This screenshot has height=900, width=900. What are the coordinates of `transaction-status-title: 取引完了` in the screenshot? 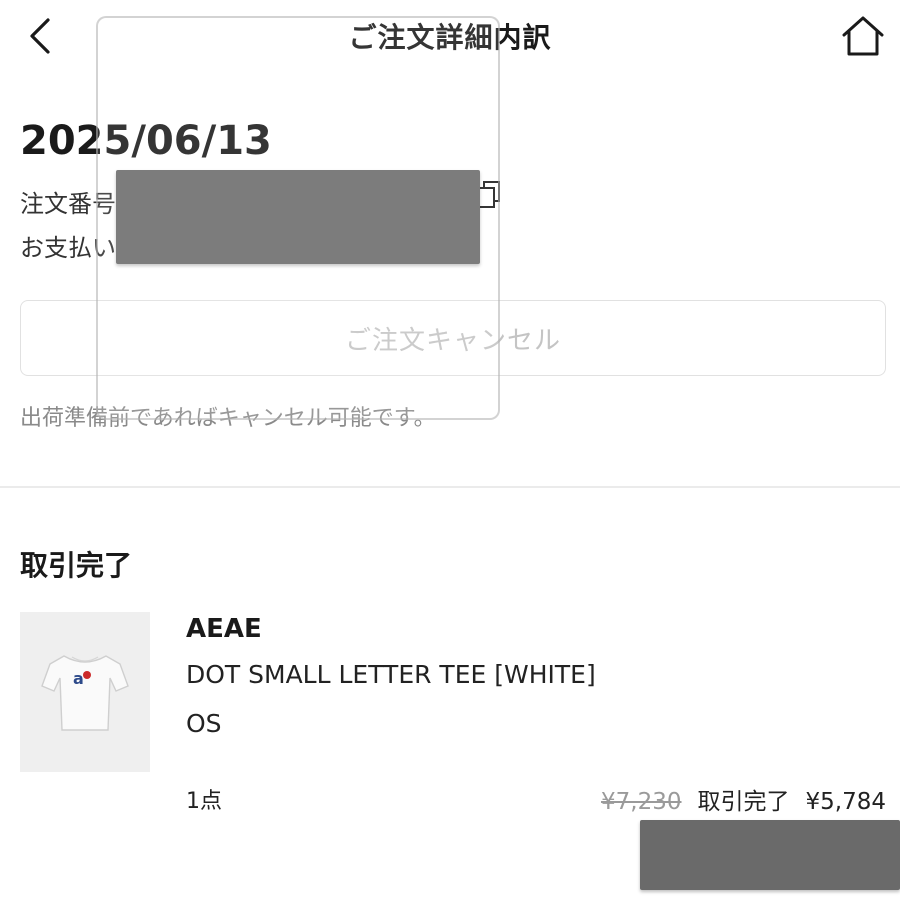 It's located at (76, 565).